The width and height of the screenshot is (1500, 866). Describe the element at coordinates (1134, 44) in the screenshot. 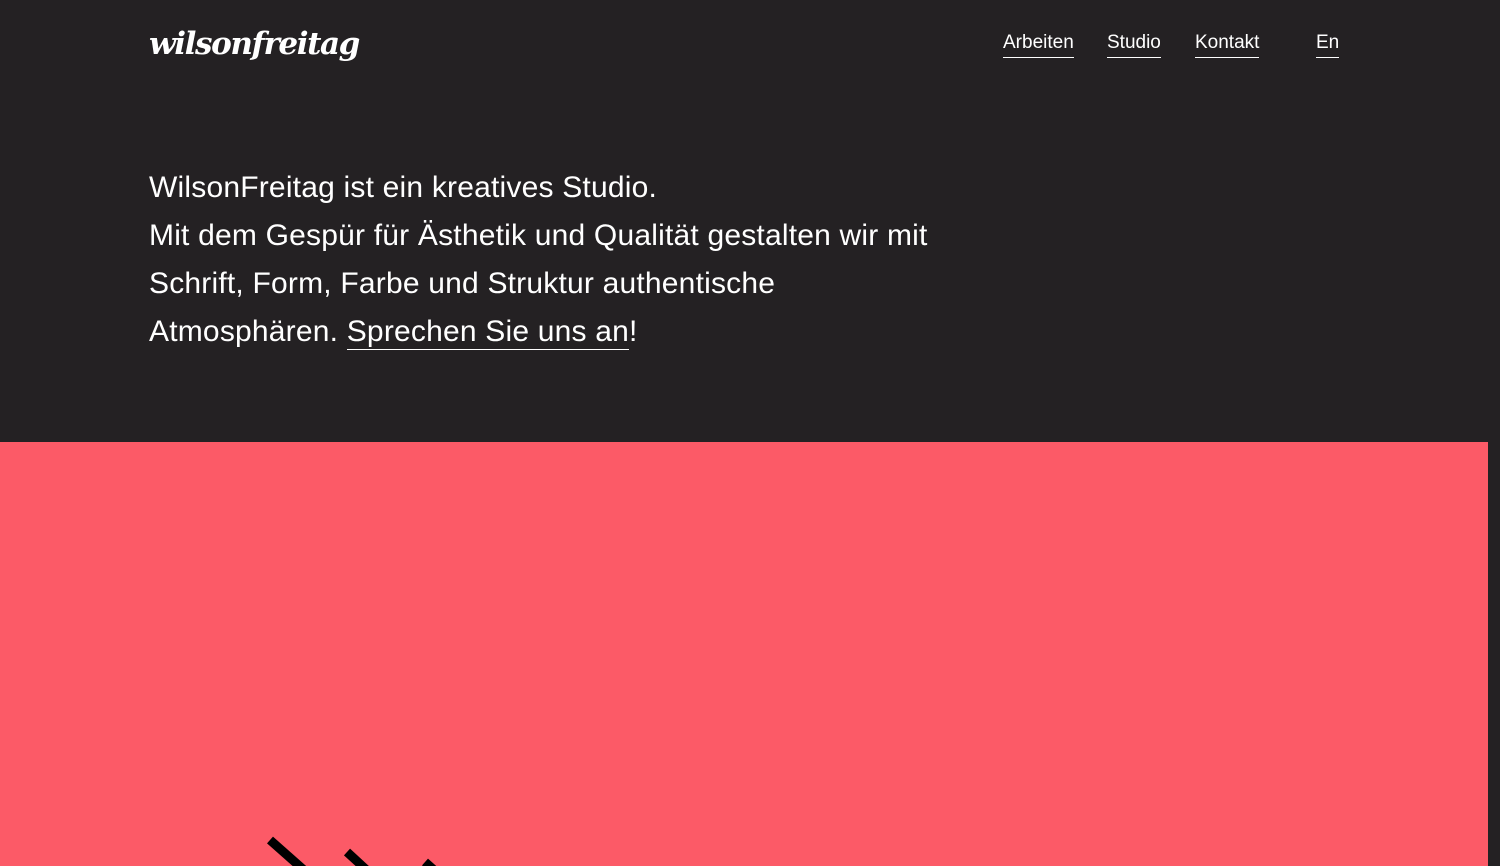

I see `nav-link-studio: Studio` at that location.